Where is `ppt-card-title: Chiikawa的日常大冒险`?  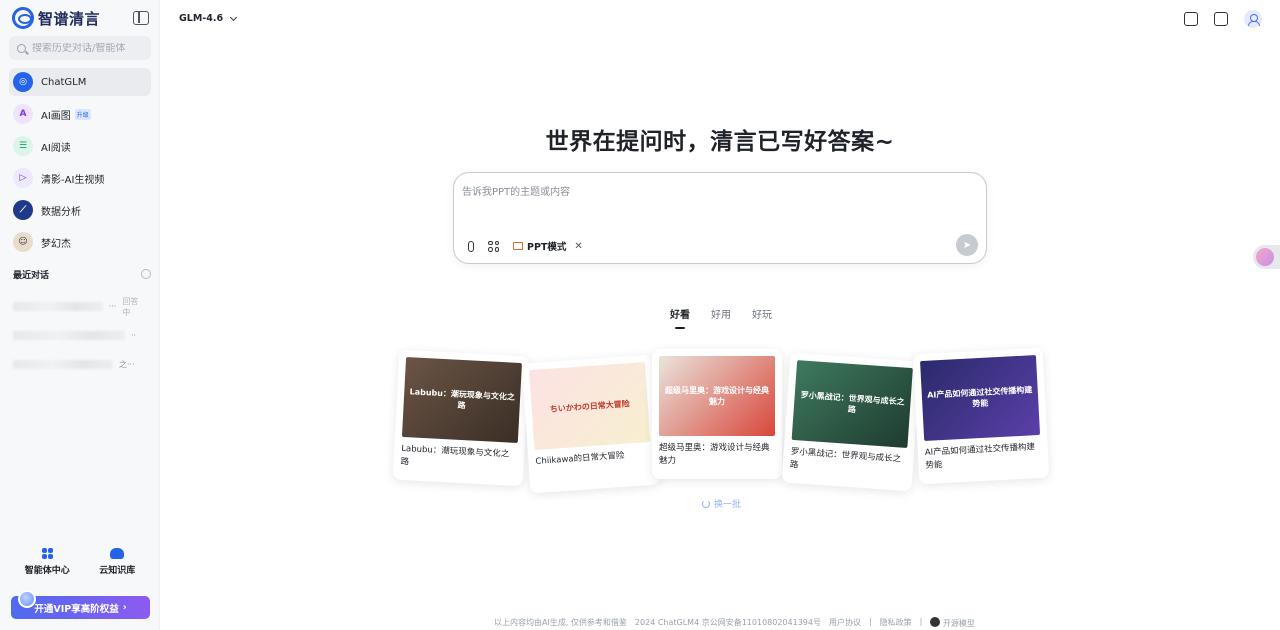
ppt-card-title: Chiikawa的日常大冒险 is located at coordinates (580, 458).